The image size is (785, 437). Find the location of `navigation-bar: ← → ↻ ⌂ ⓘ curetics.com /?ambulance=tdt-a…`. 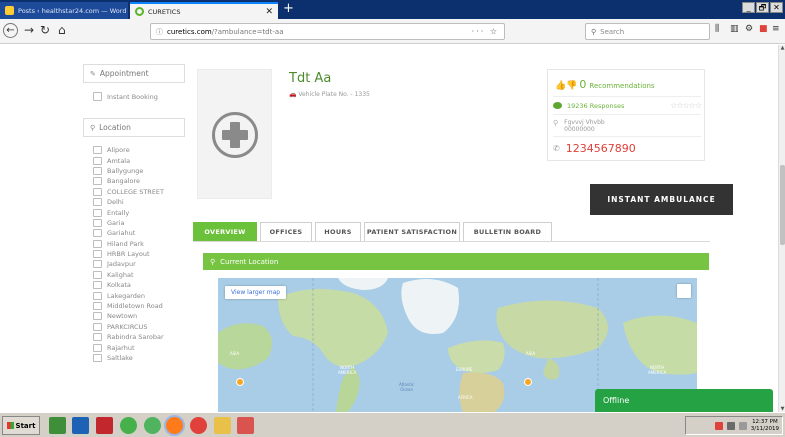

navigation-bar: ← → ↻ ⌂ ⓘ curetics.com /?ambulance=tdt-a… is located at coordinates (392, 31).